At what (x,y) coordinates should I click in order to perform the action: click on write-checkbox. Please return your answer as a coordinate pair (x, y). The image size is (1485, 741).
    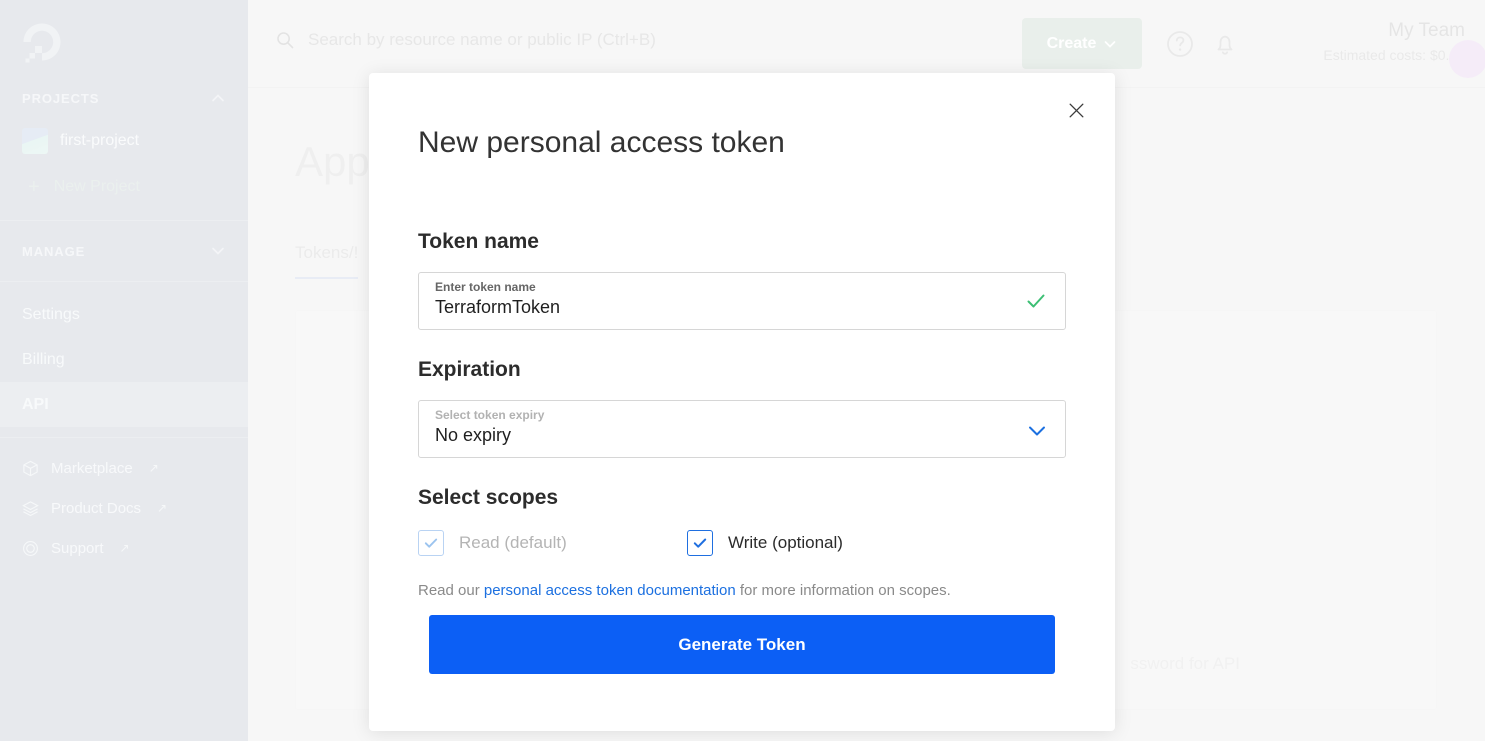
    Looking at the image, I should click on (700, 543).